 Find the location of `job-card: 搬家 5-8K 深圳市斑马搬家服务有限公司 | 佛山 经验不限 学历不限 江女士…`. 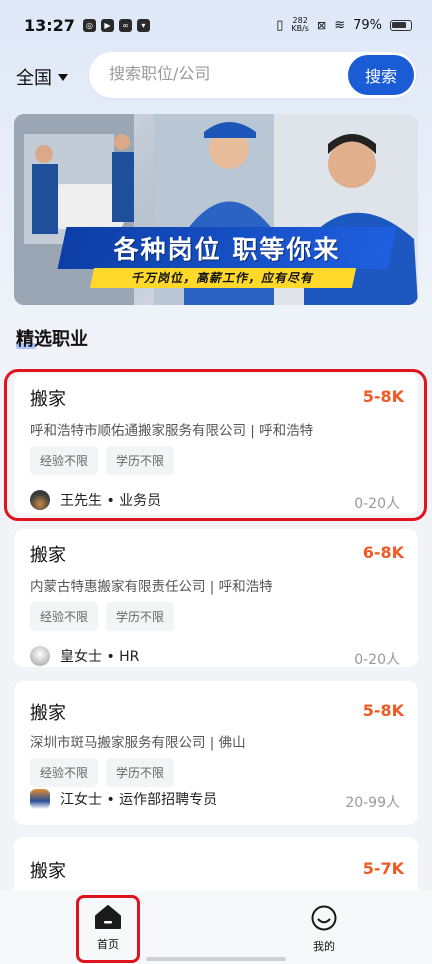

job-card: 搬家 5-8K 深圳市斑马搬家服务有限公司 | 佛山 经验不限 学历不限 江女士… is located at coordinates (216, 753).